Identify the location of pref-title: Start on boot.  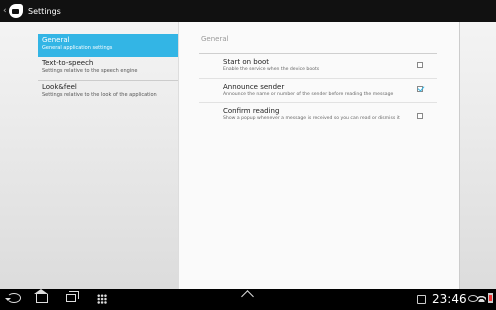
(246, 62).